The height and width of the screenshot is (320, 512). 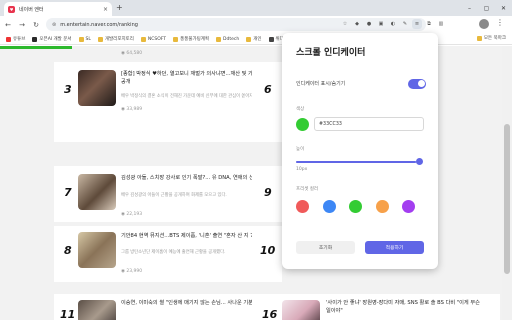 I want to click on rank-number: 10, so click(x=268, y=250).